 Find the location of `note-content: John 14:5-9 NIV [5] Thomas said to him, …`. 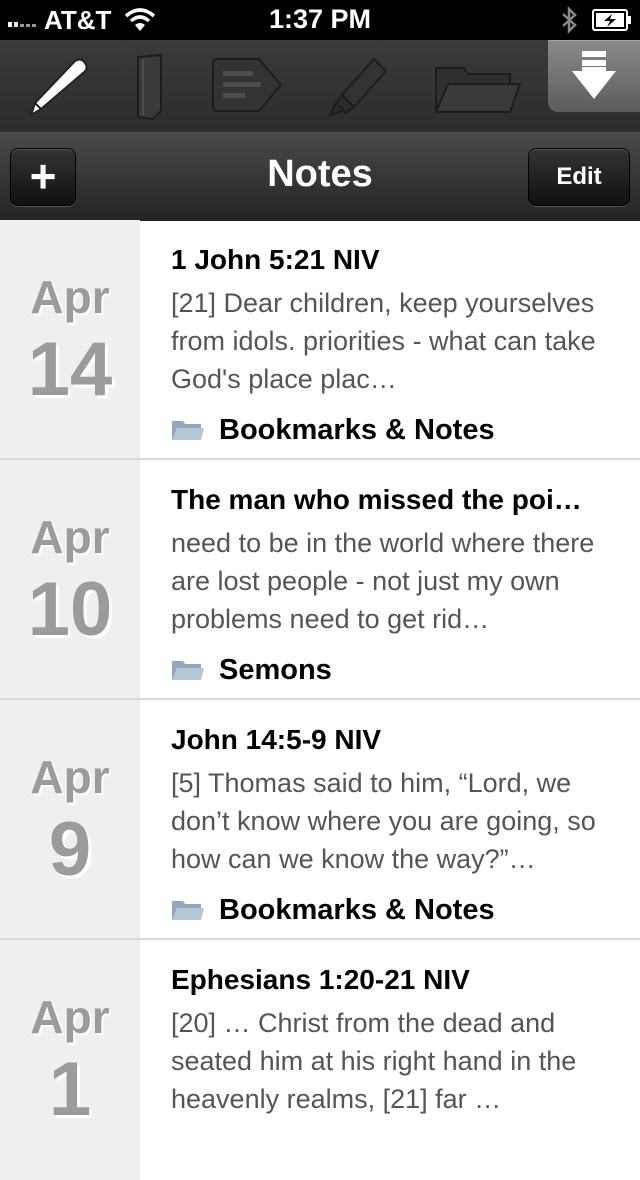

note-content: John 14:5-9 NIV [5] Thomas said to him, … is located at coordinates (393, 825).